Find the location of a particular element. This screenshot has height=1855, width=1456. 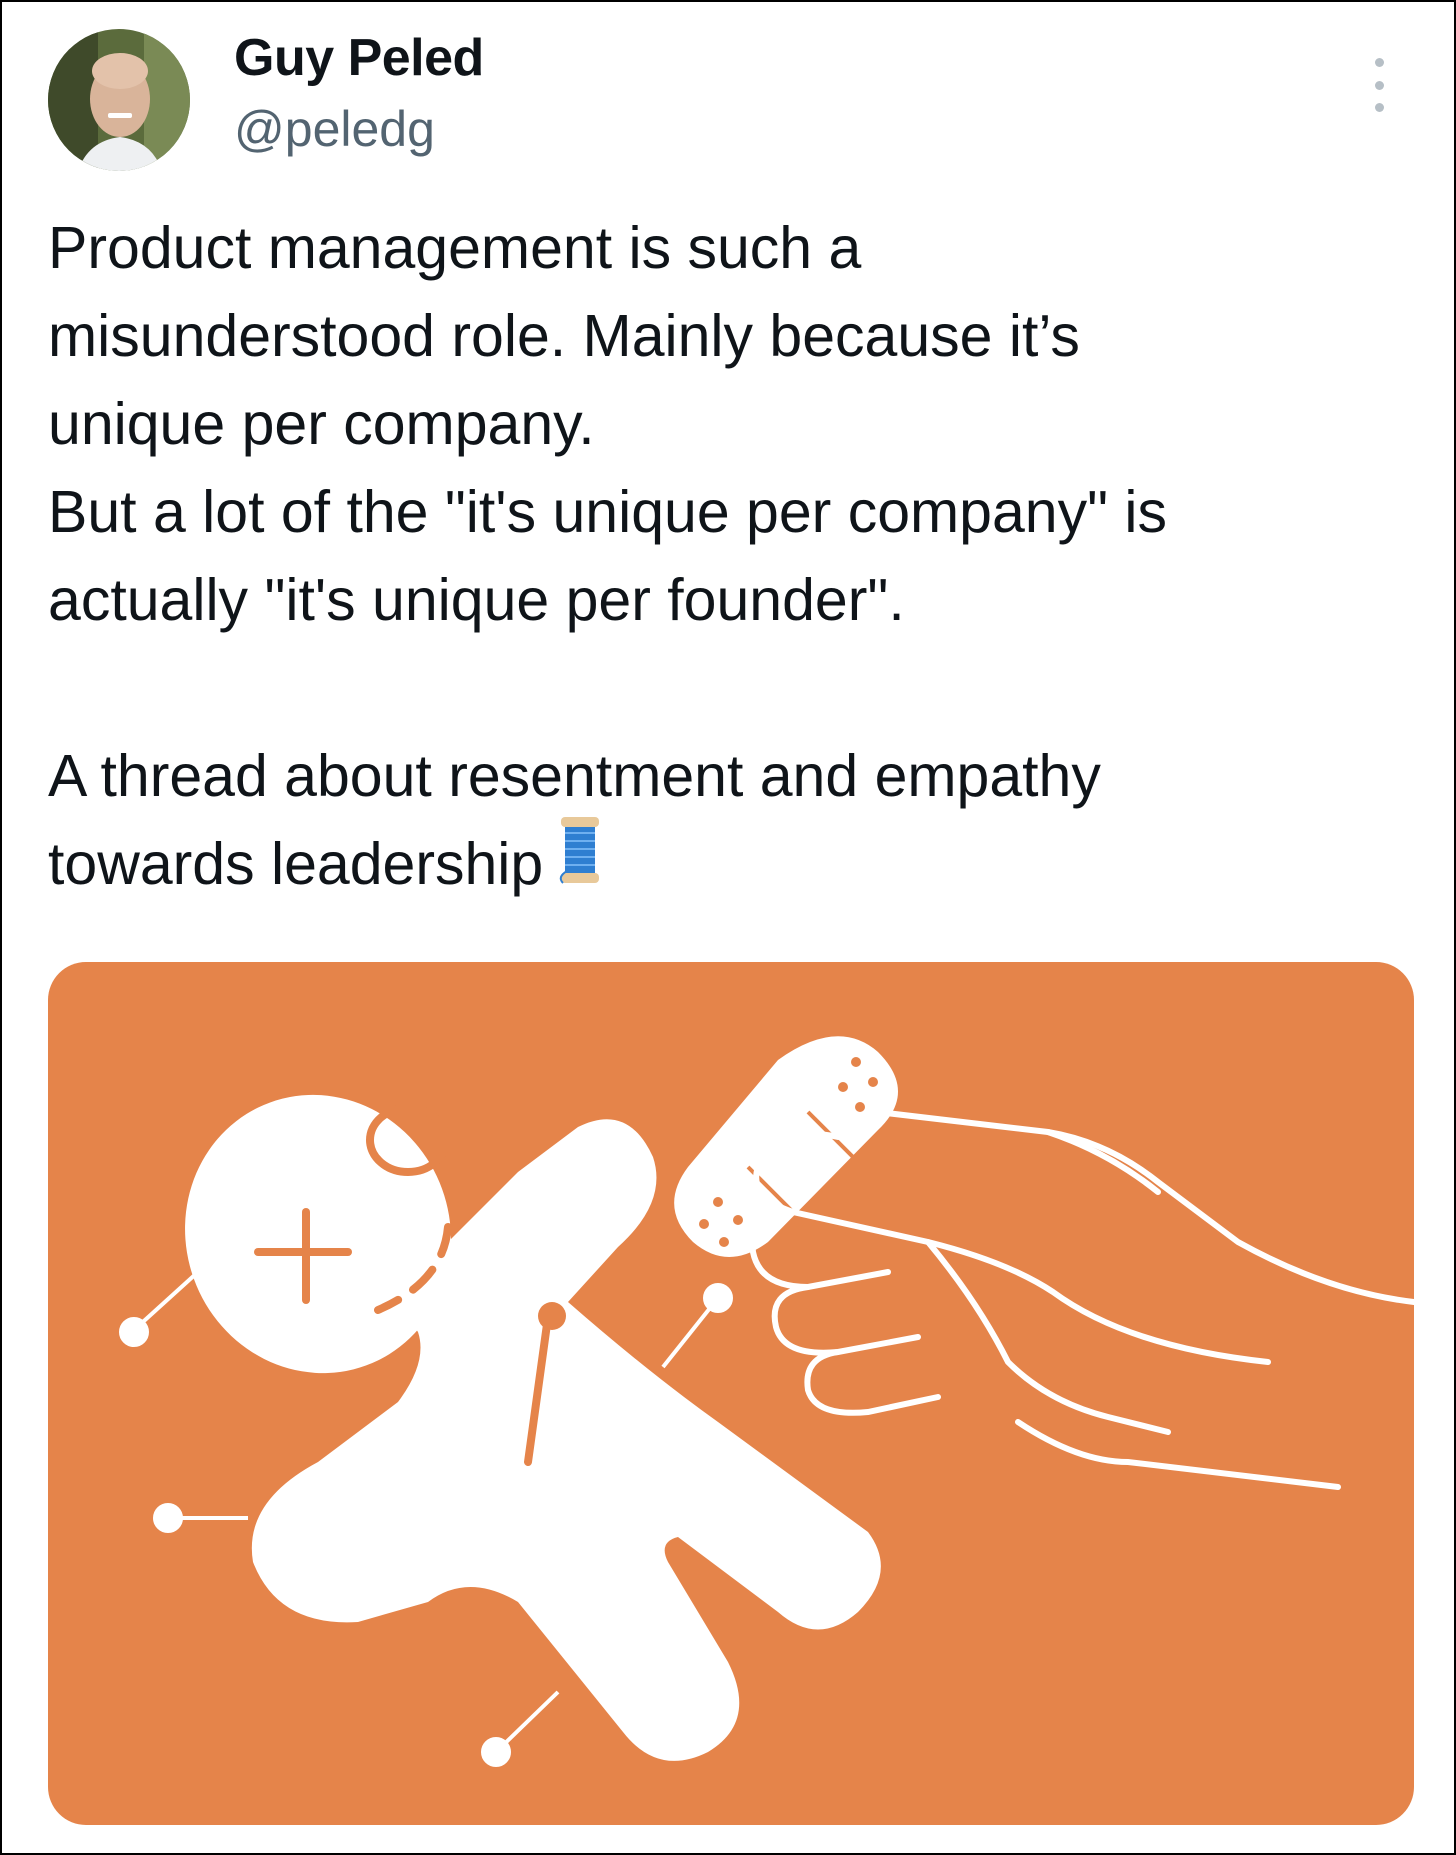

tweet-text-line: A thread about resentment and empathy is located at coordinates (574, 776).